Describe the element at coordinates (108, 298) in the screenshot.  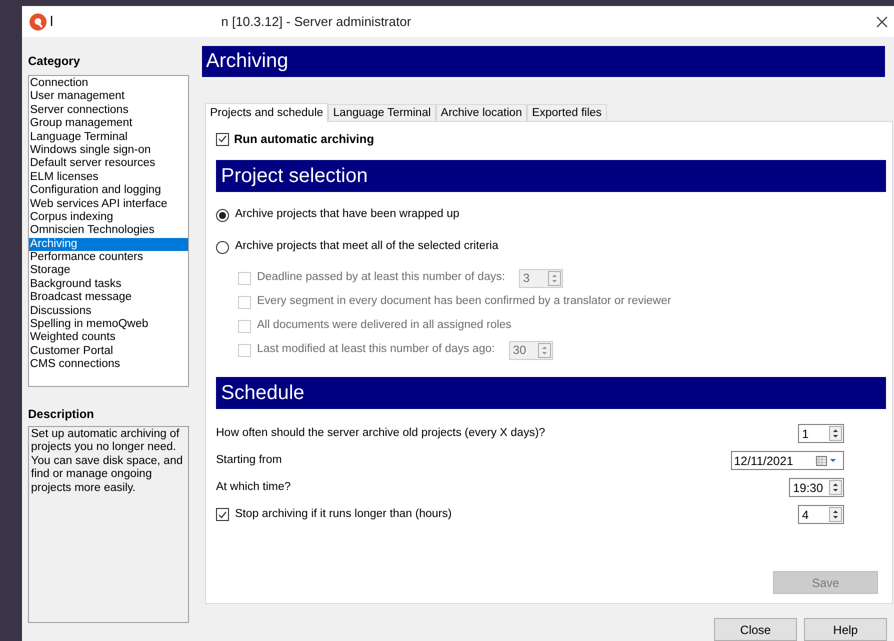
I see `category-item: Broadcast message` at that location.